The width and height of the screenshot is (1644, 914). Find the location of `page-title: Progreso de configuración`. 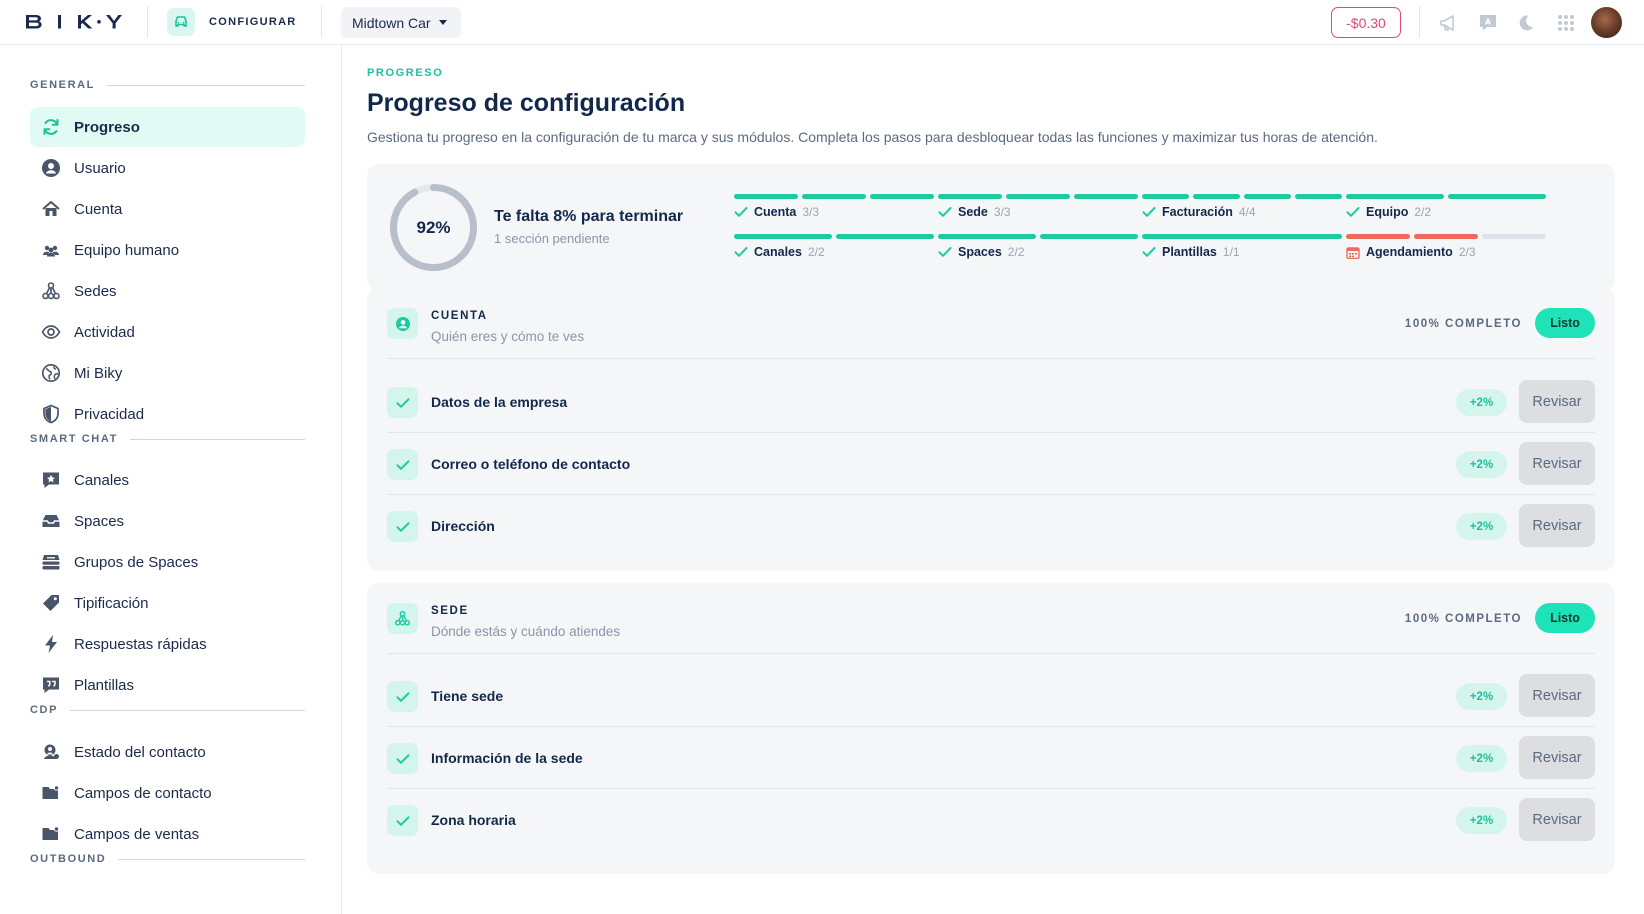

page-title: Progreso de configuración is located at coordinates (526, 103).